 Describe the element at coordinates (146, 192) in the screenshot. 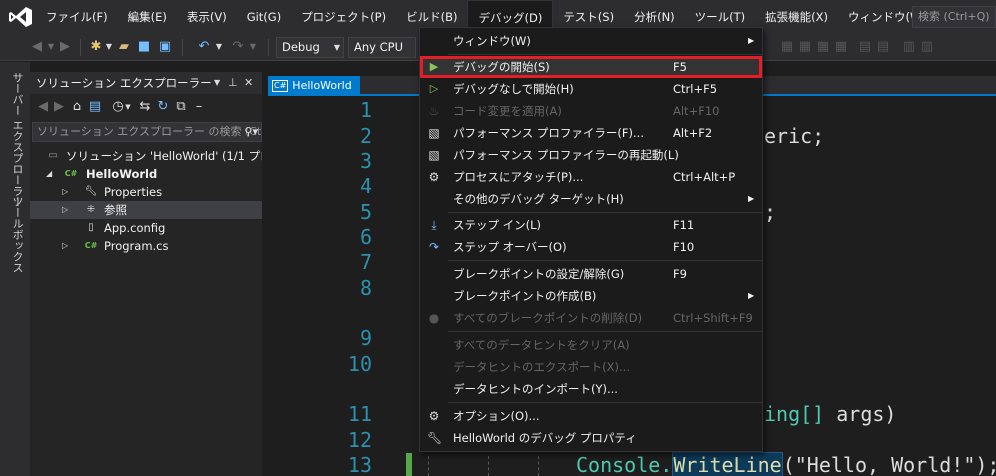

I see `tree-item-properties: ▷ 🔧︎ Properties` at that location.